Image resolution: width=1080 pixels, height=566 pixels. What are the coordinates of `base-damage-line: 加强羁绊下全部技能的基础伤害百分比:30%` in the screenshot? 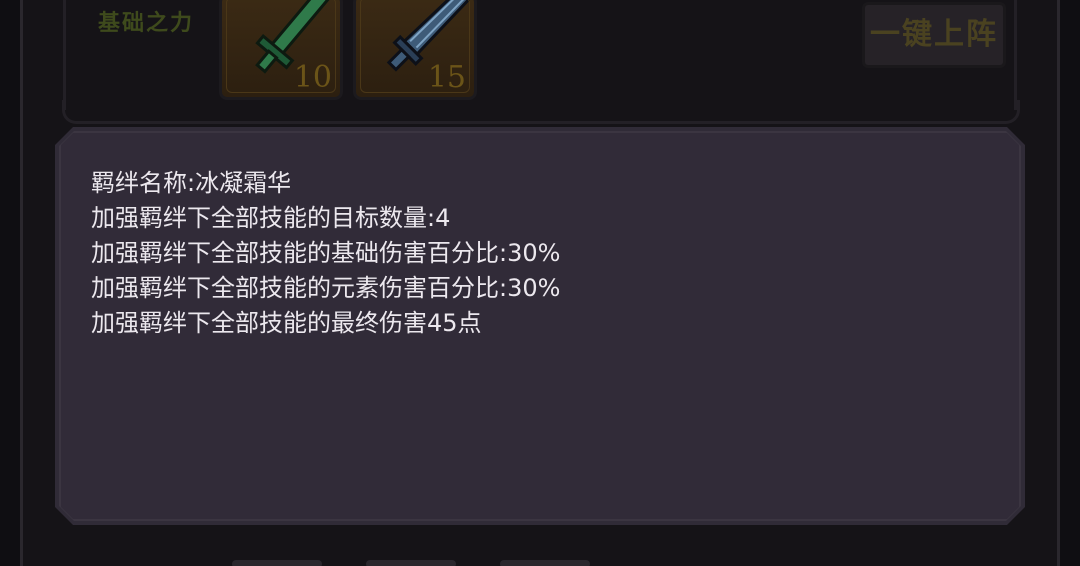 It's located at (326, 253).